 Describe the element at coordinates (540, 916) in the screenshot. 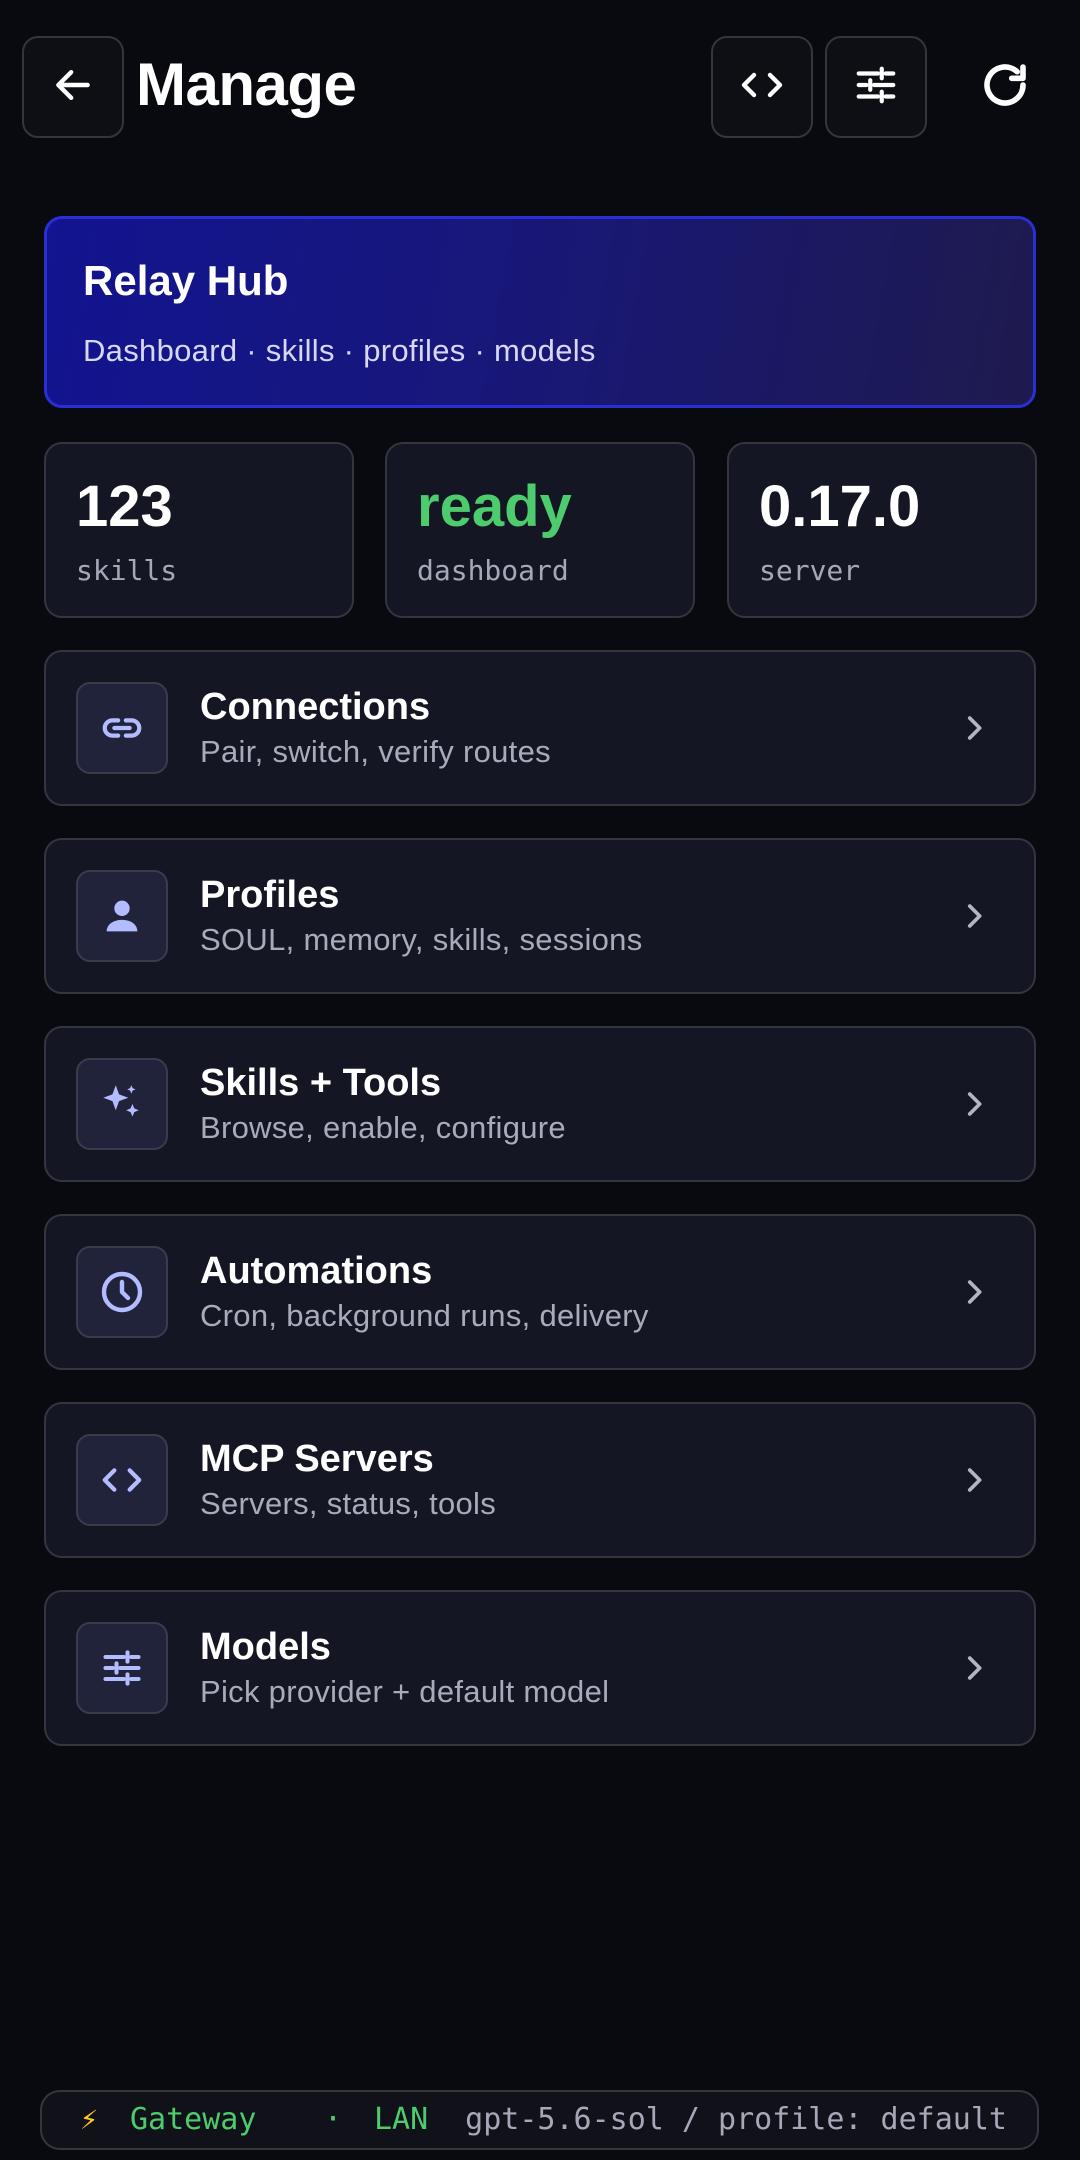

I see `menu-item-profiles: Profiles SOUL, memory, skills, sessions` at that location.